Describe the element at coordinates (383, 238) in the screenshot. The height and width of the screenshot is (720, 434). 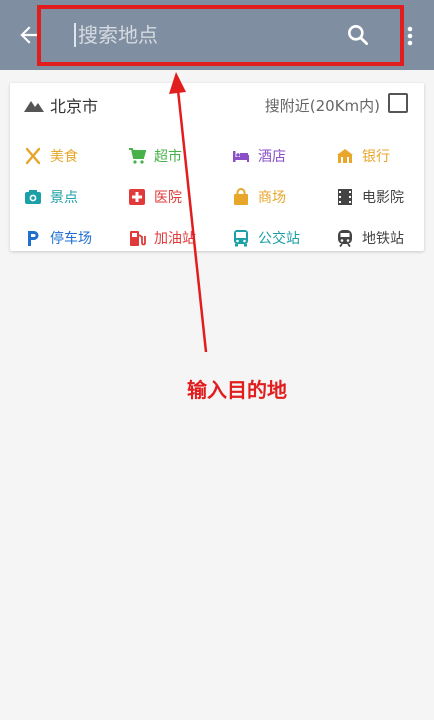
I see `category-label: 地铁站` at that location.